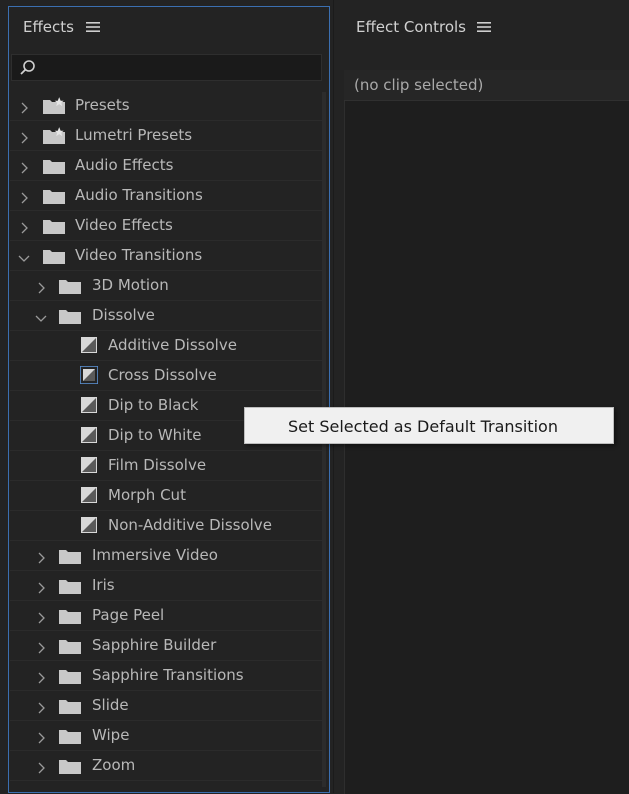 The image size is (629, 794). What do you see at coordinates (167, 616) in the screenshot?
I see `tree-item-page-peel: Page Peel` at bounding box center [167, 616].